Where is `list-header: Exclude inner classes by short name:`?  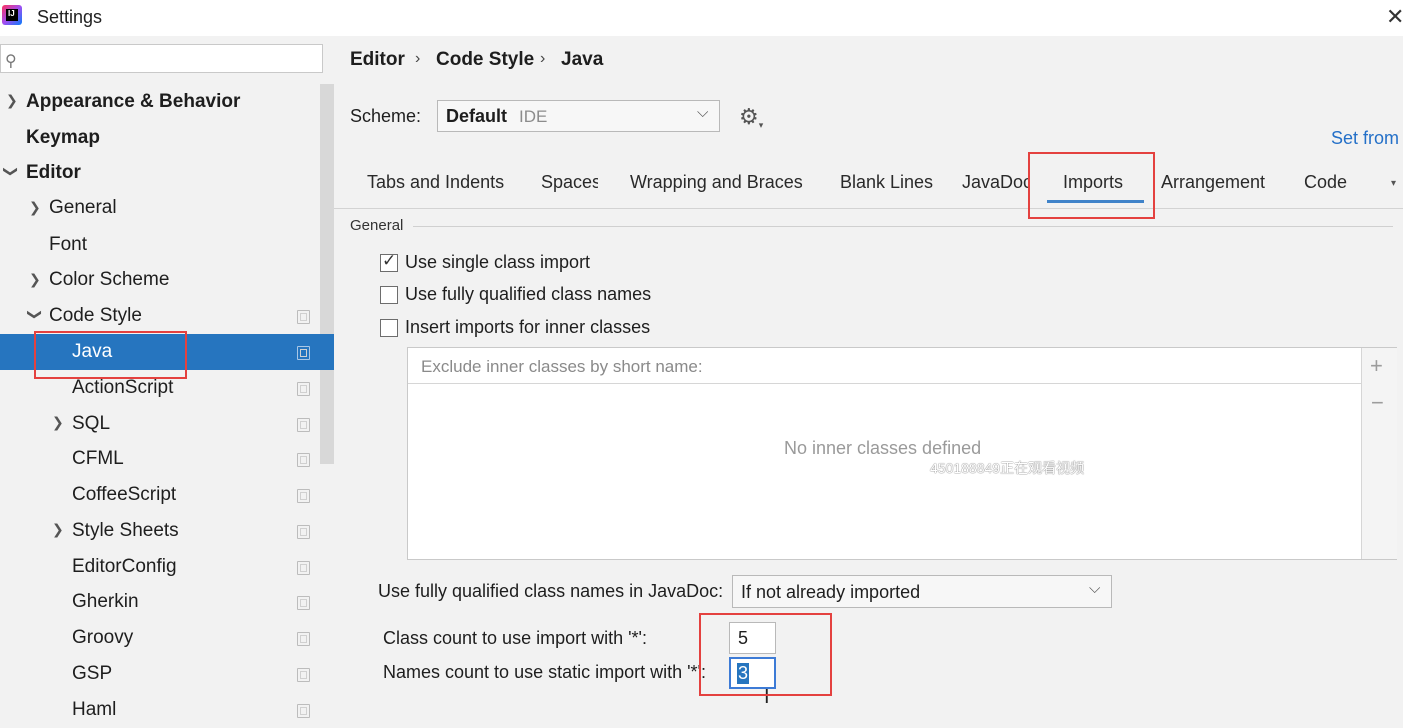
list-header: Exclude inner classes by short name: is located at coordinates (562, 366).